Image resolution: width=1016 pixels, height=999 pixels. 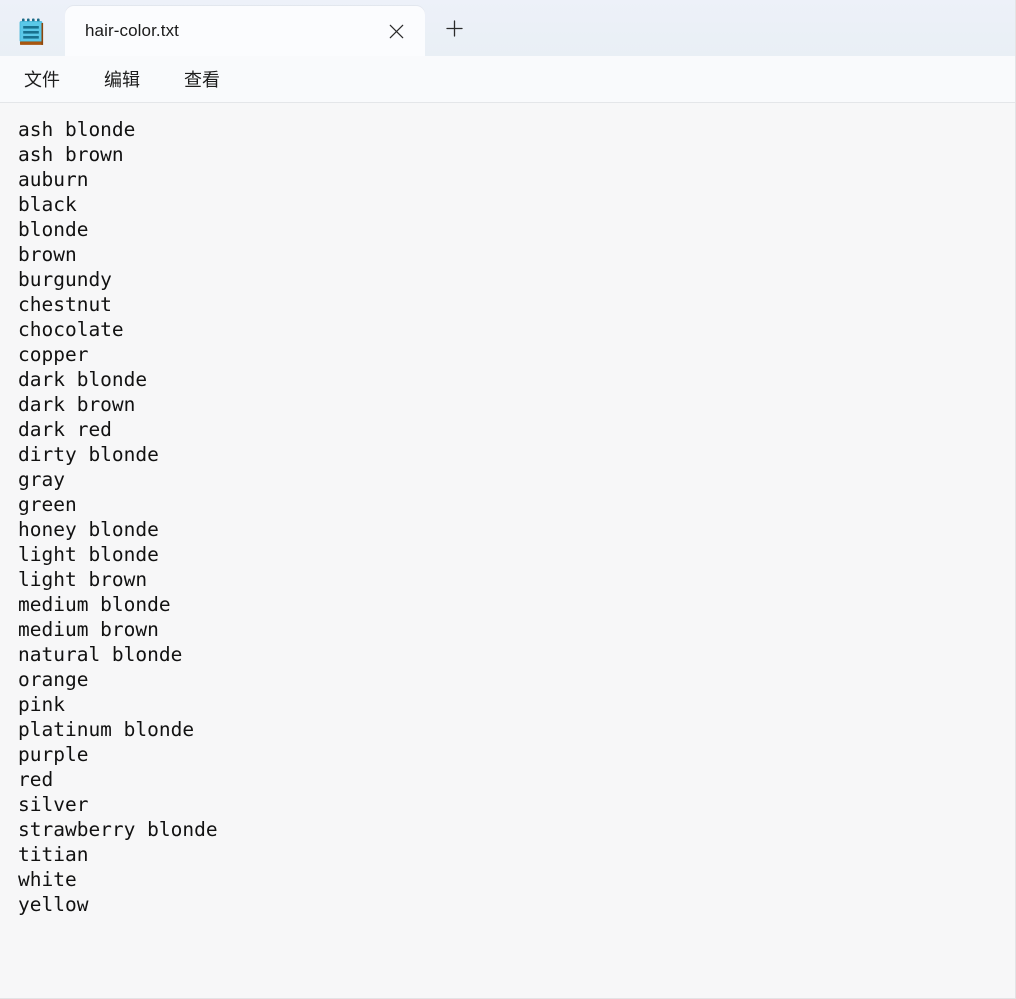 I want to click on editor-line: black, so click(x=47, y=204).